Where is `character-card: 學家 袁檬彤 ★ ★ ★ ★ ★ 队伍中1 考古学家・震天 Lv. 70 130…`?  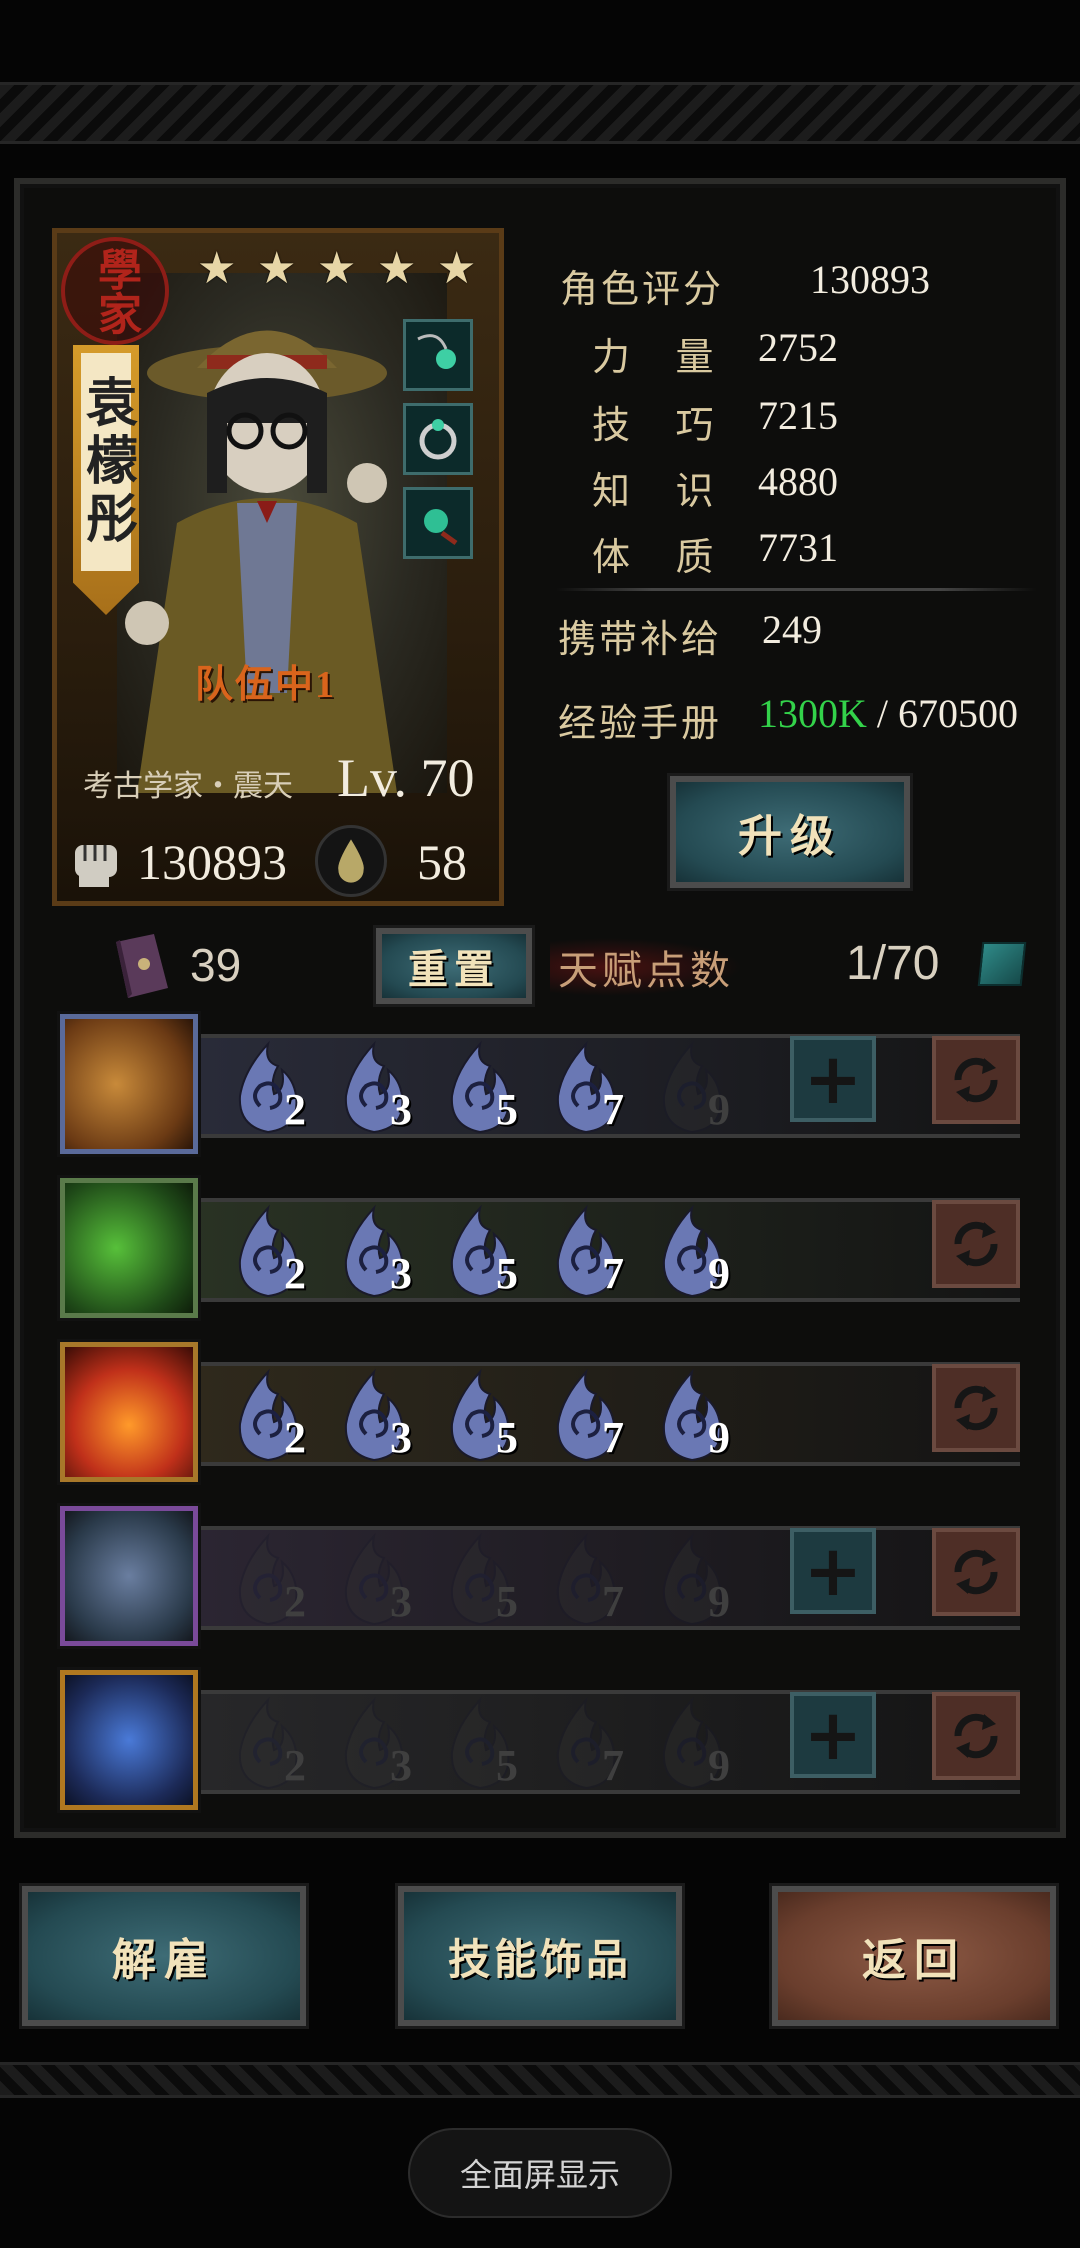 character-card: 學家 袁檬彤 ★ ★ ★ ★ ★ 队伍中1 考古学家・震天 Lv. 70 130… is located at coordinates (278, 567).